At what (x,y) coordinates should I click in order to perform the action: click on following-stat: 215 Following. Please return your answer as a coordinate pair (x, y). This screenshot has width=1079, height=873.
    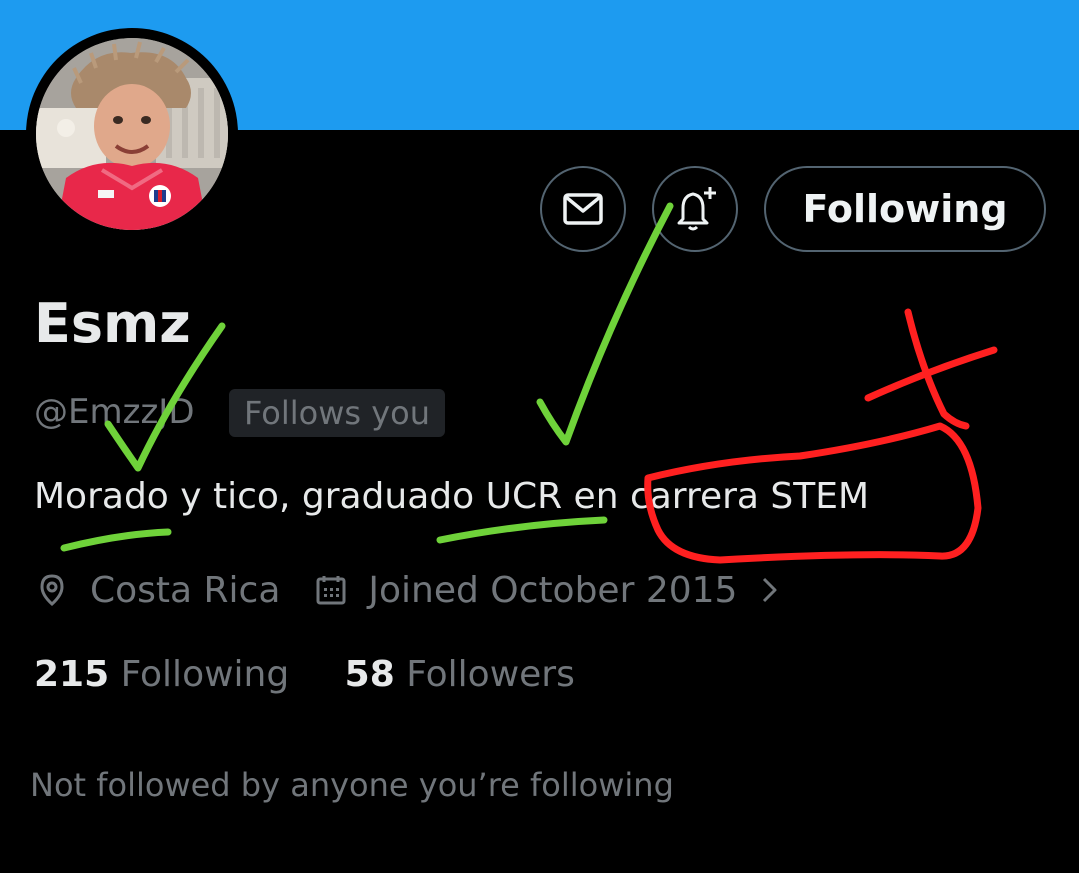
    Looking at the image, I should click on (161, 674).